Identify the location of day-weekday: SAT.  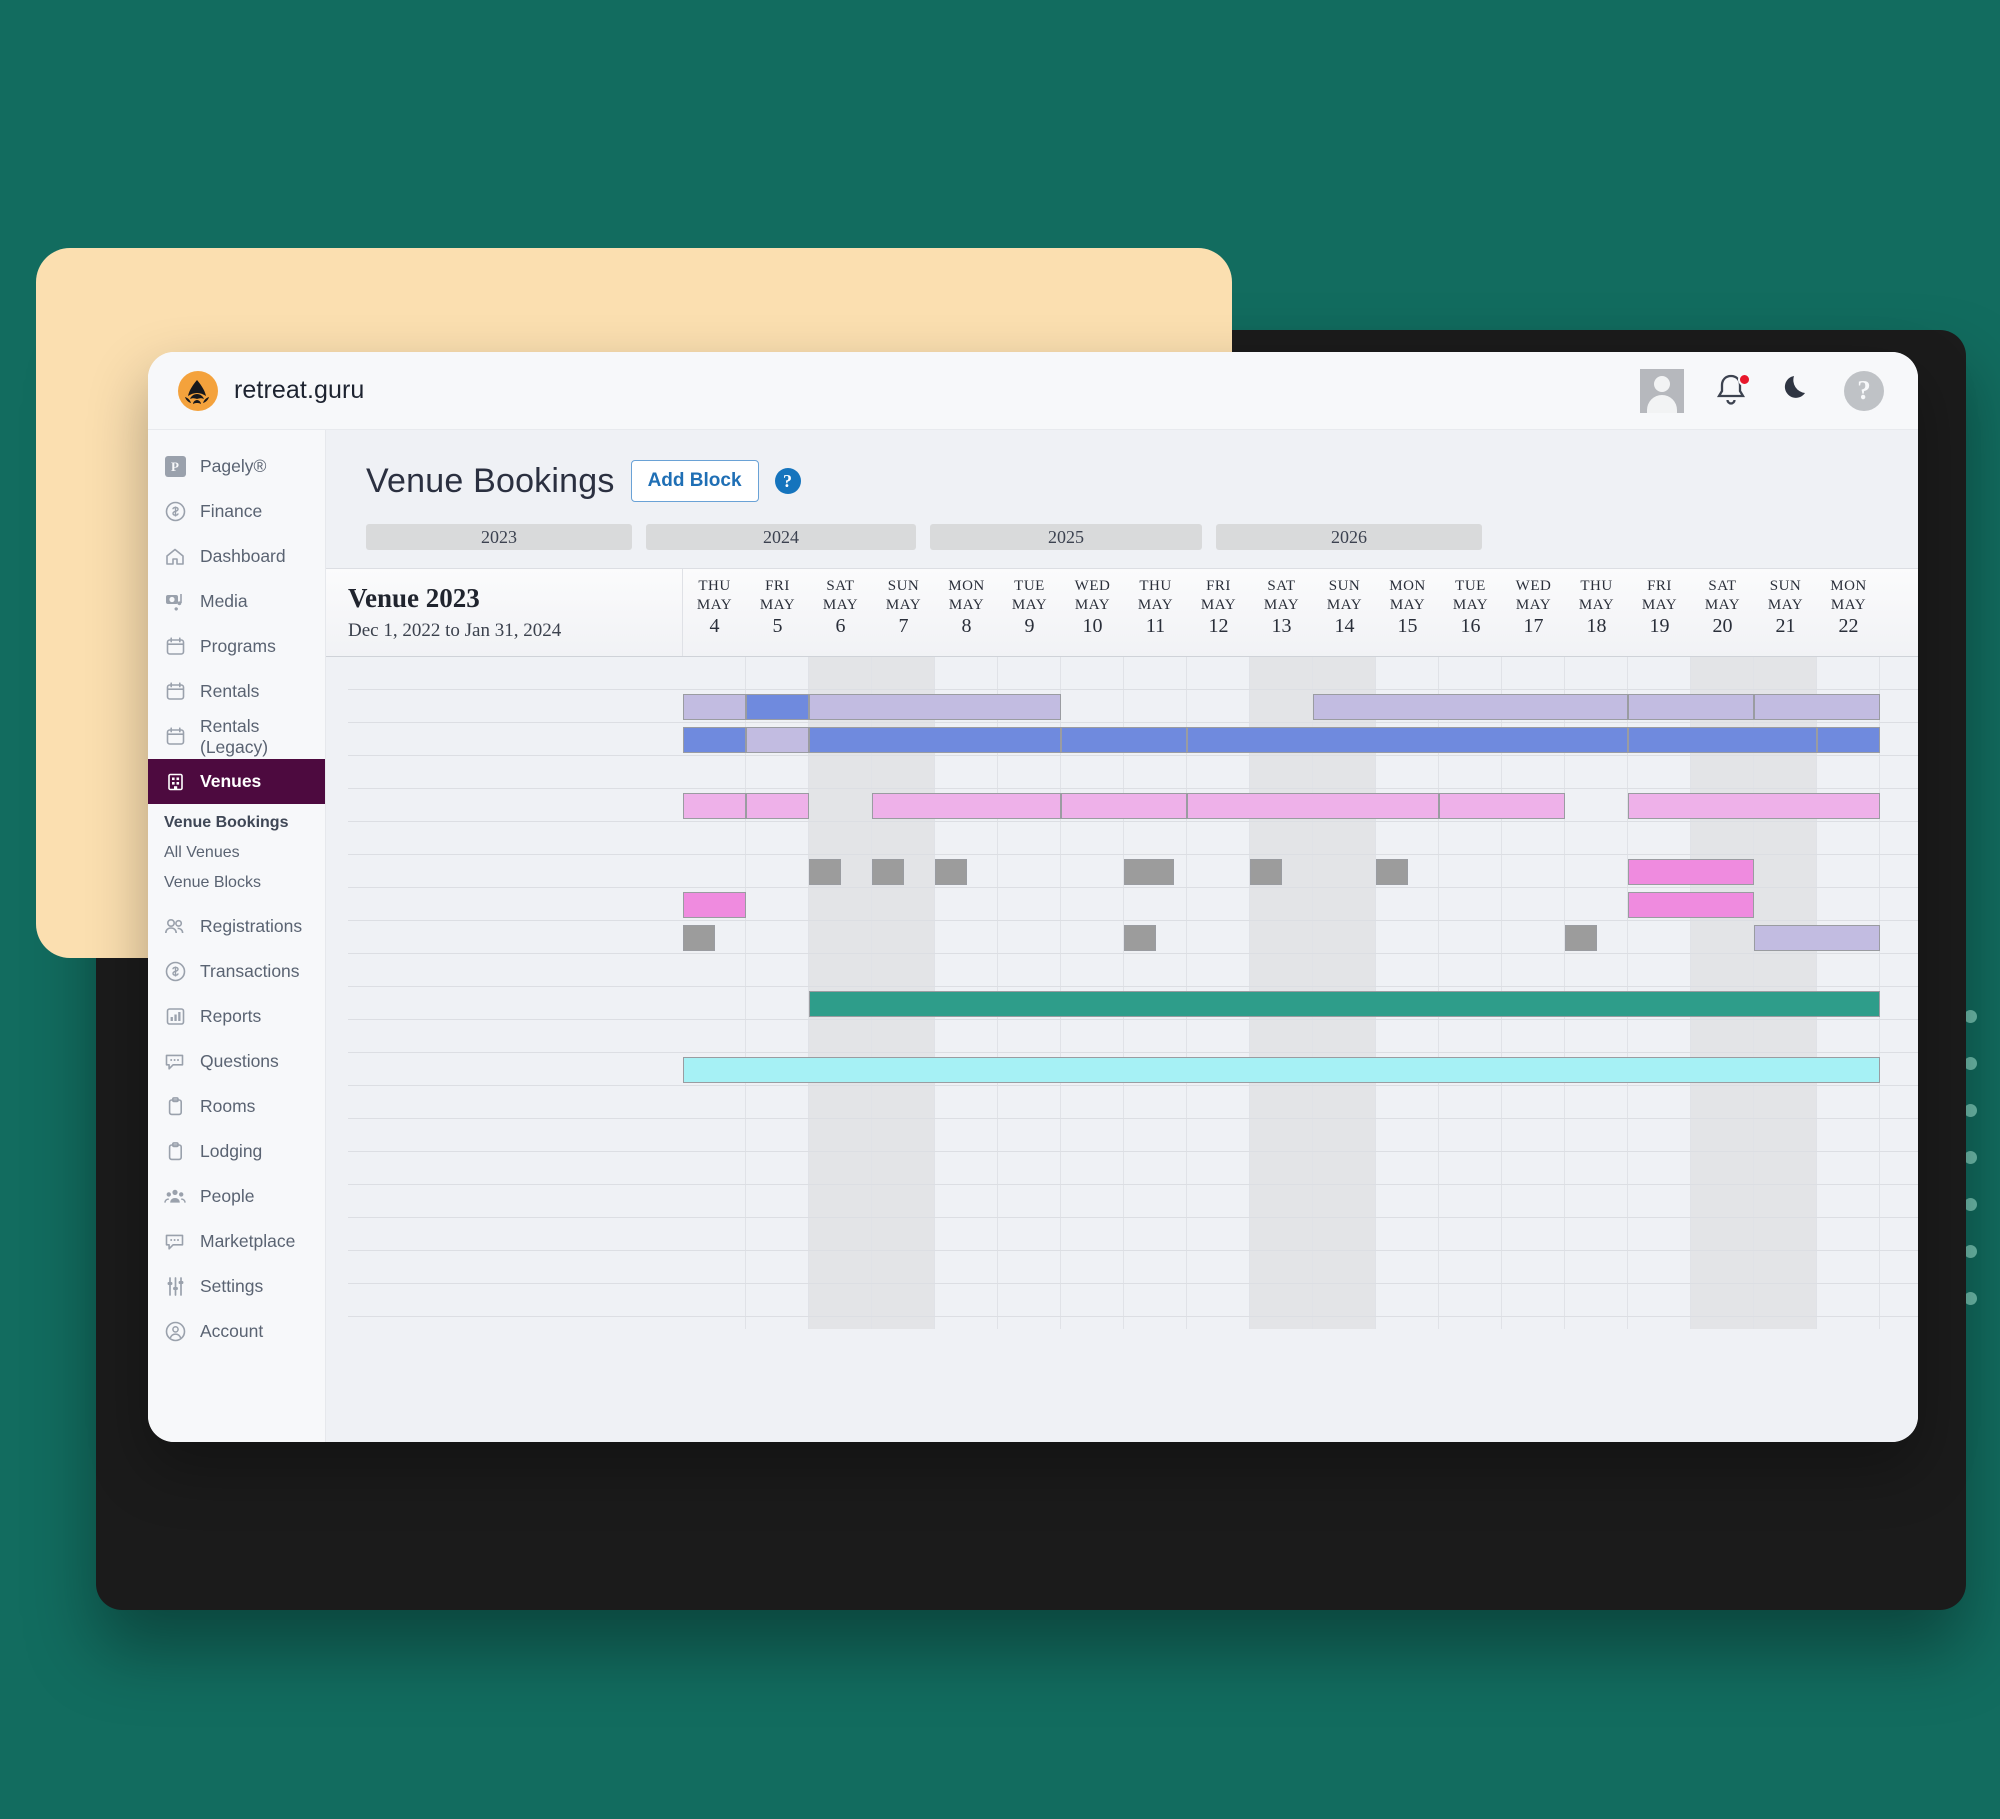
(1722, 586).